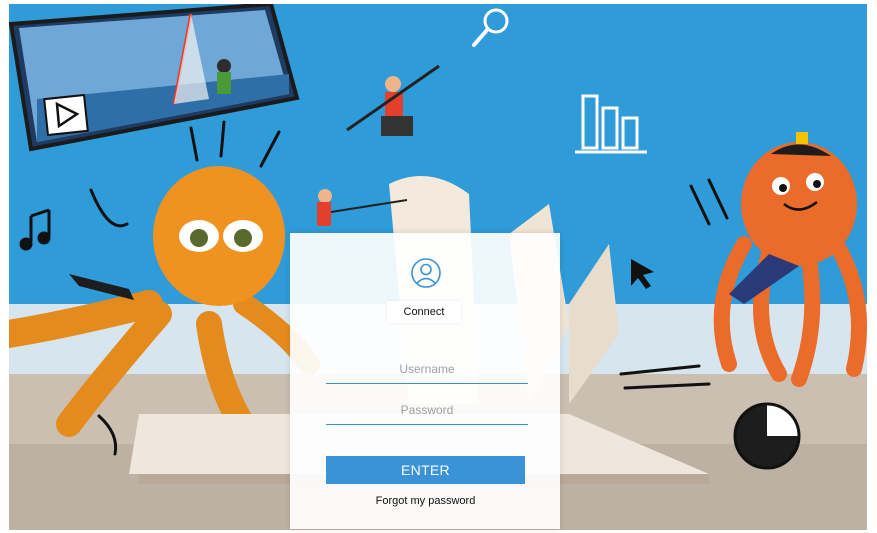  What do you see at coordinates (427, 410) in the screenshot?
I see `password-input` at bounding box center [427, 410].